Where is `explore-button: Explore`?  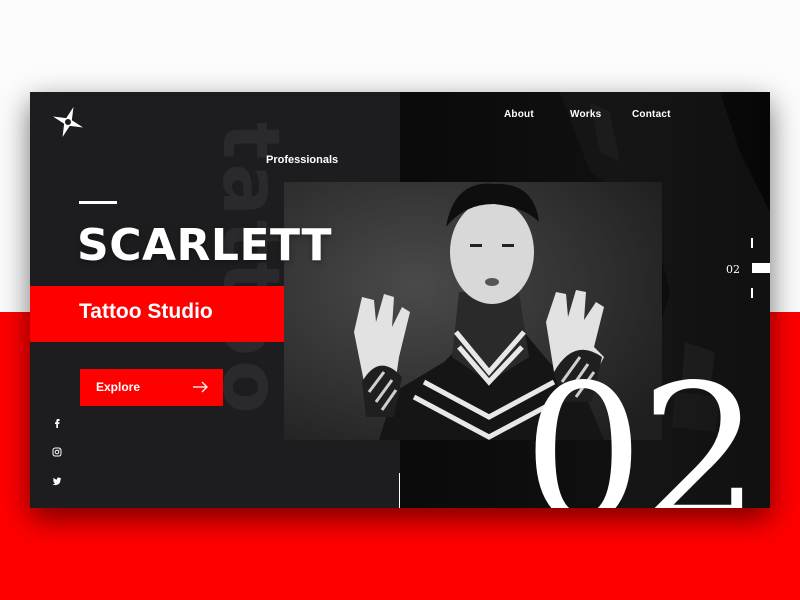
explore-button: Explore is located at coordinates (151, 387).